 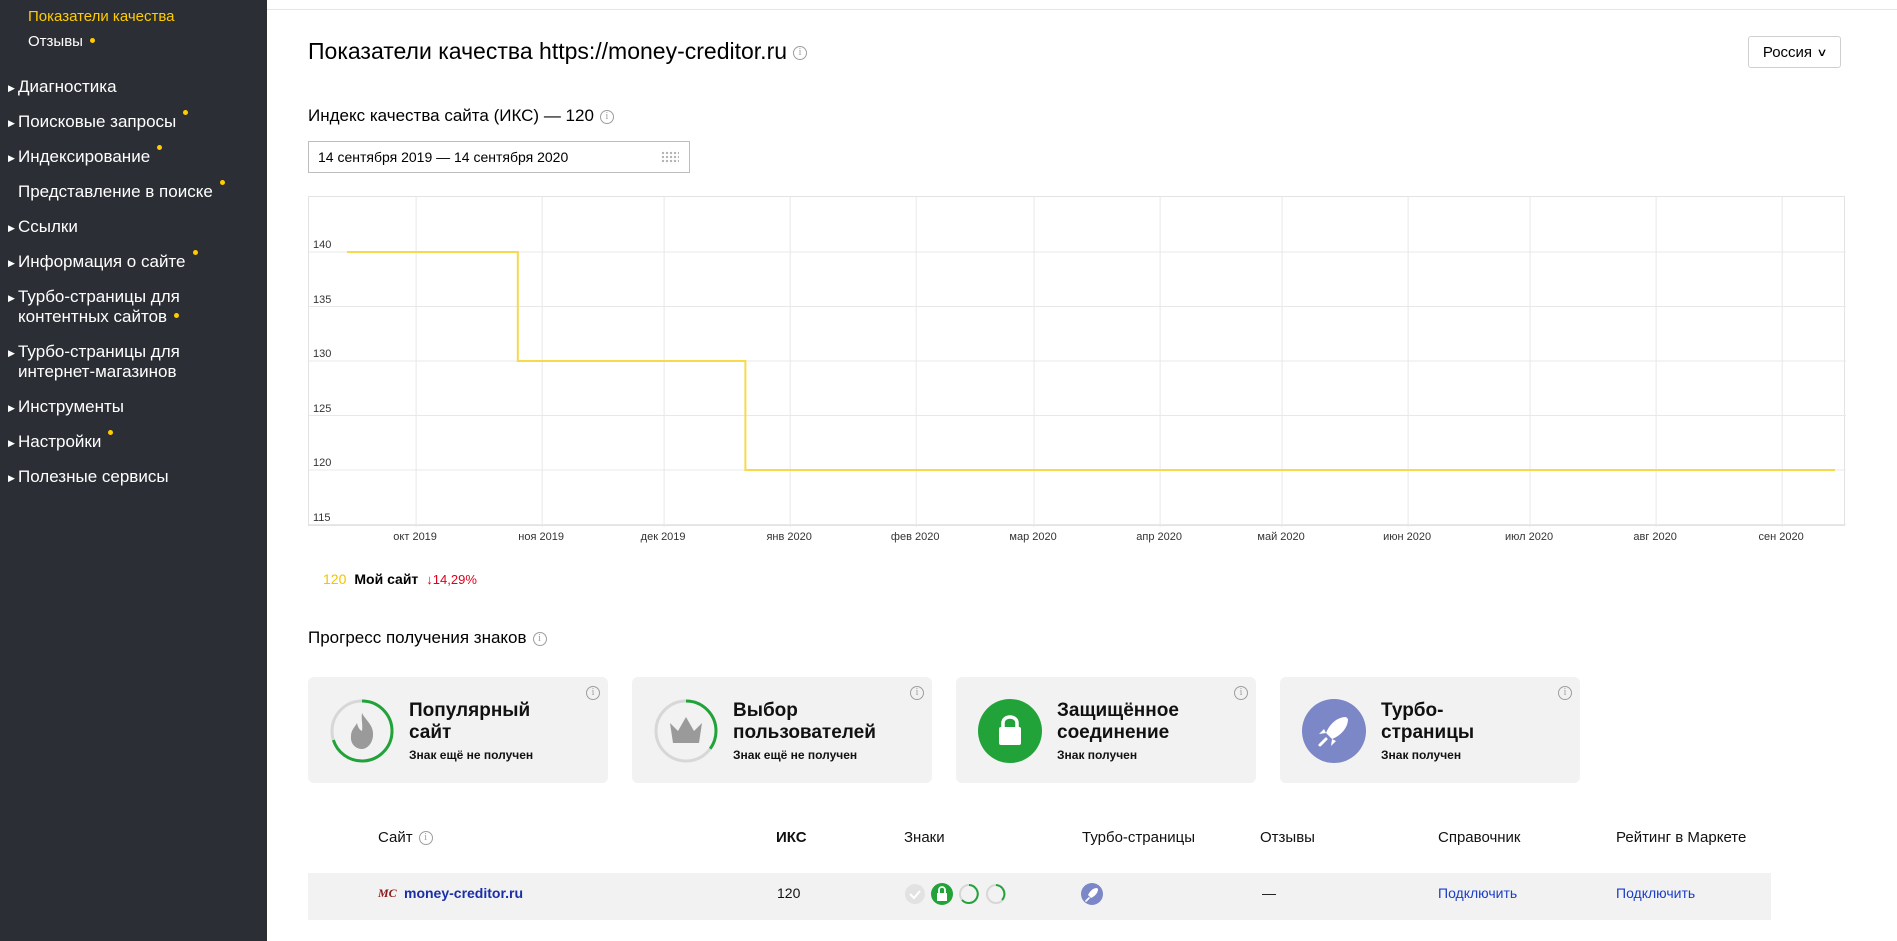 What do you see at coordinates (1407, 537) in the screenshot?
I see `x-tick-label: июн 2020` at bounding box center [1407, 537].